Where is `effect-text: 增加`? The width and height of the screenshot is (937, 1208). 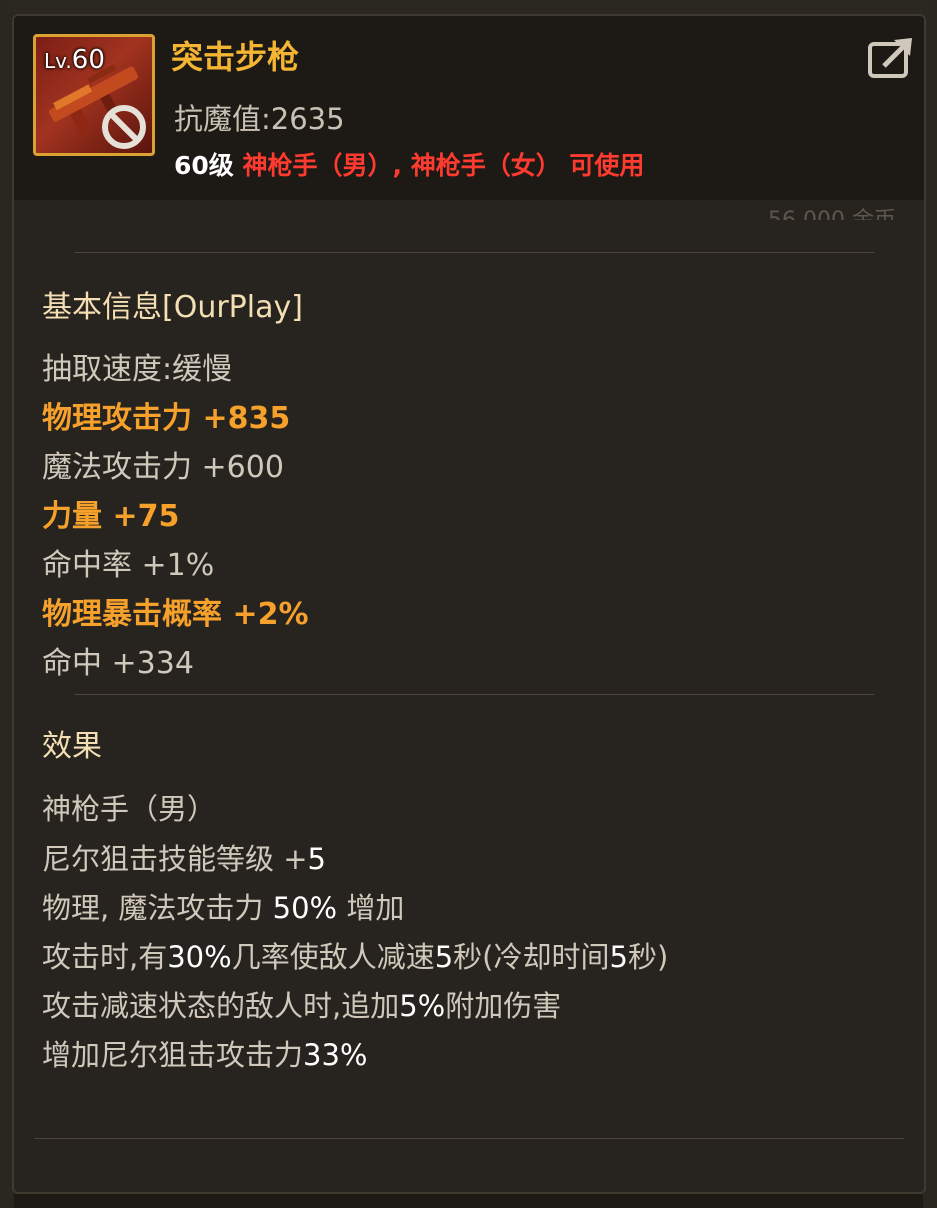 effect-text: 增加 is located at coordinates (371, 908).